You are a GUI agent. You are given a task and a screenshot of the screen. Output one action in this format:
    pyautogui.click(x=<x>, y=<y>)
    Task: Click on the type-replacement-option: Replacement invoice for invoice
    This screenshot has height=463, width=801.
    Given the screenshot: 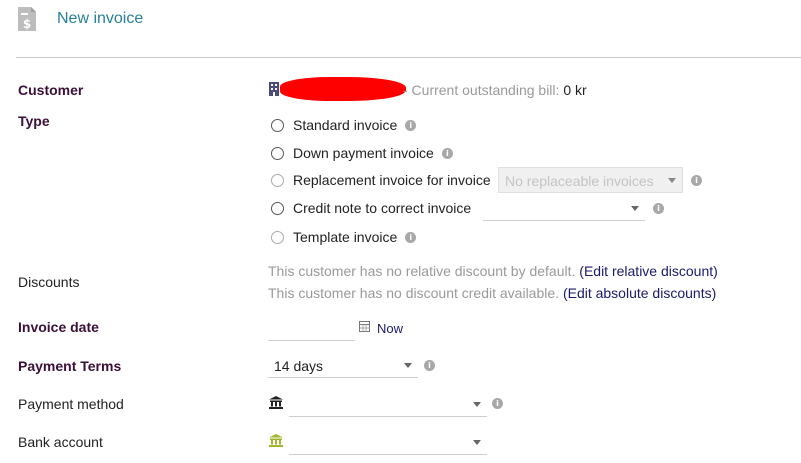 What is the action you would take?
    pyautogui.click(x=381, y=180)
    